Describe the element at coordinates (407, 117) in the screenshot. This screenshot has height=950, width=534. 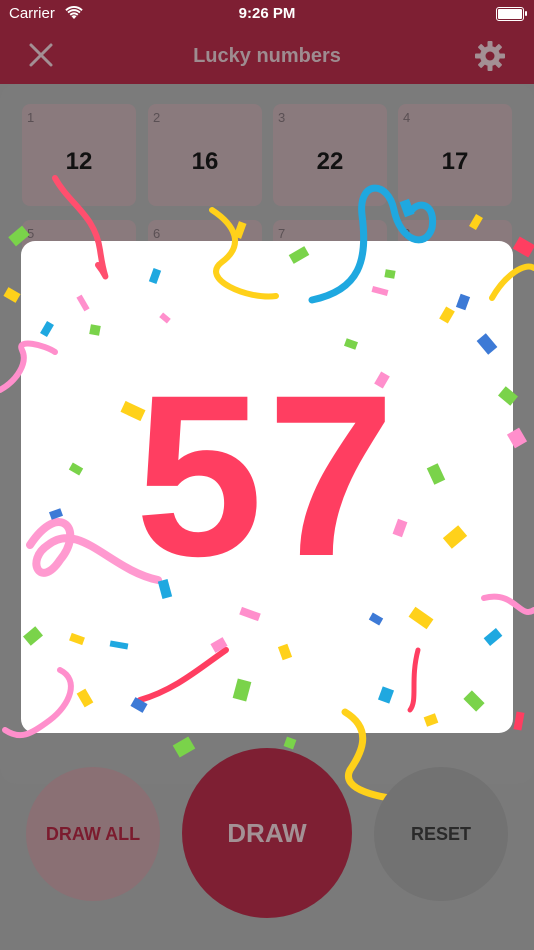
I see `tile-index: 4` at that location.